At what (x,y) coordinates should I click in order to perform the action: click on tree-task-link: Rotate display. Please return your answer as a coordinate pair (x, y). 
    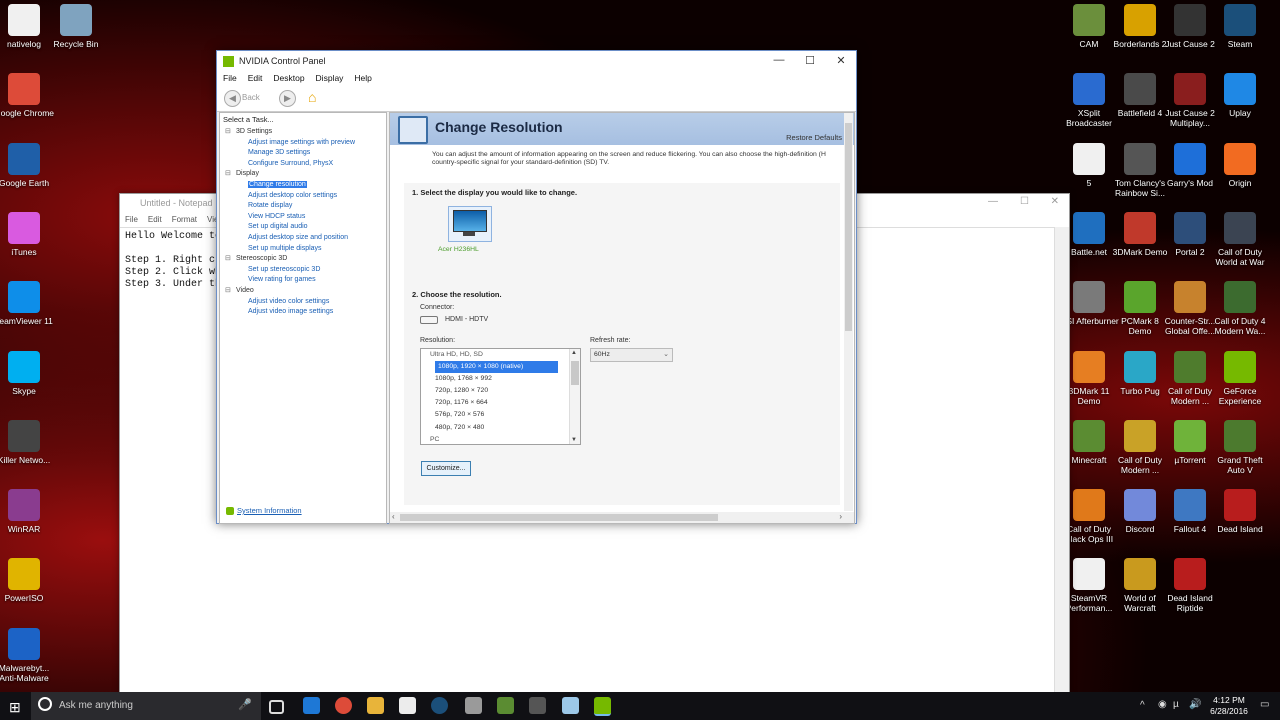
    Looking at the image, I should click on (304, 206).